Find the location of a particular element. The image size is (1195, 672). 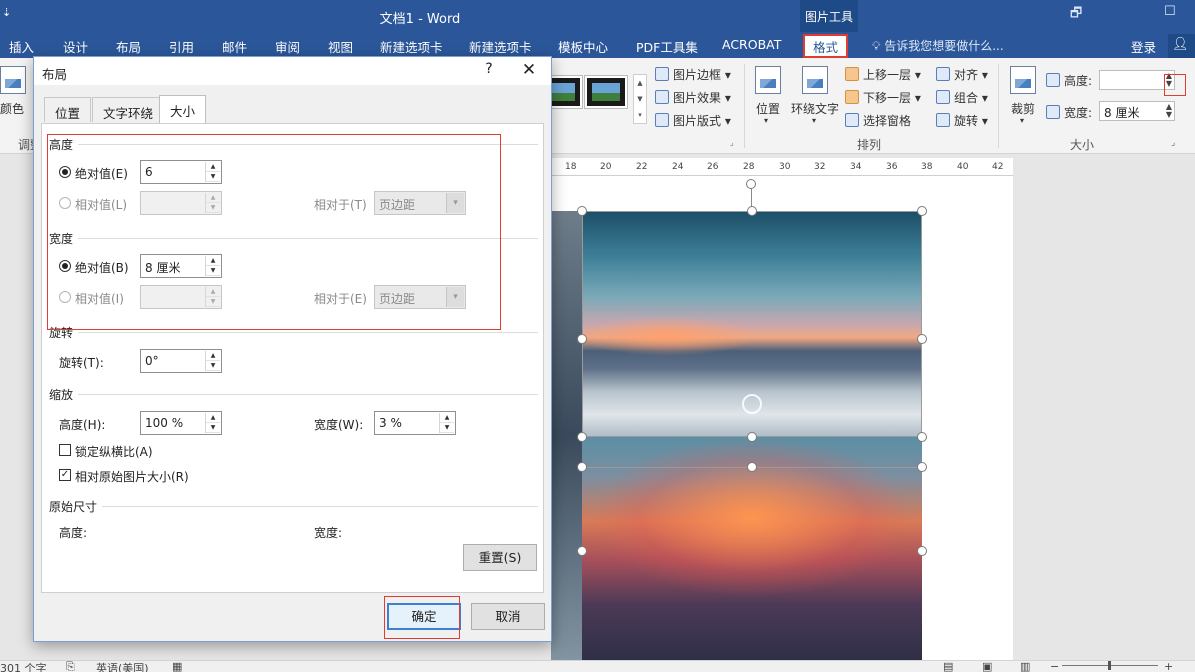

macro-icon: ▦ is located at coordinates (177, 666).